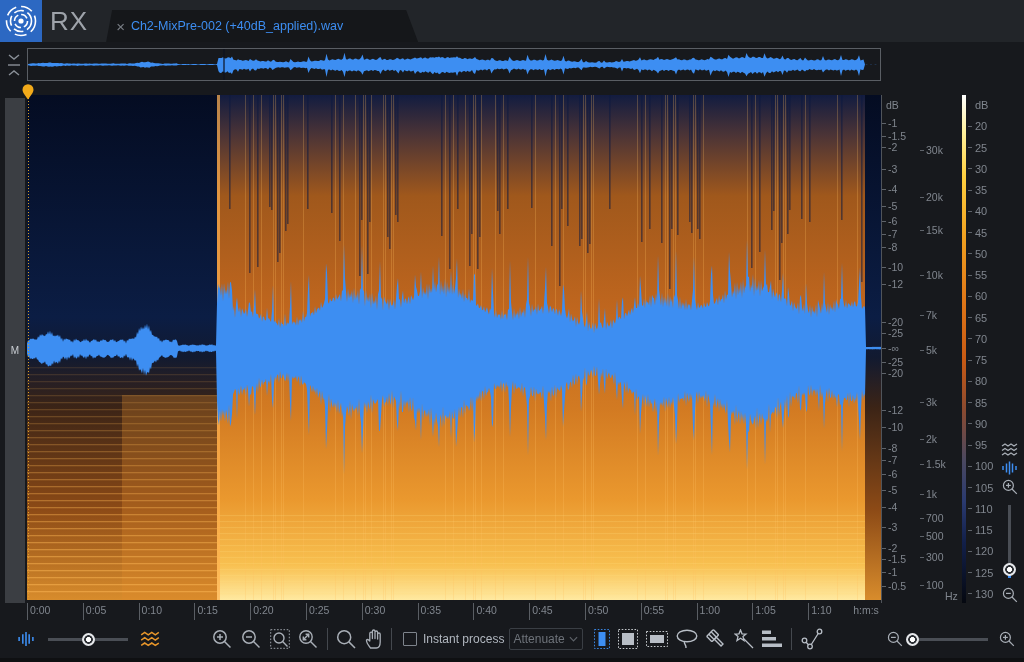 The width and height of the screenshot is (1024, 662). What do you see at coordinates (981, 105) in the screenshot?
I see `color-scale-unit-label: dB` at bounding box center [981, 105].